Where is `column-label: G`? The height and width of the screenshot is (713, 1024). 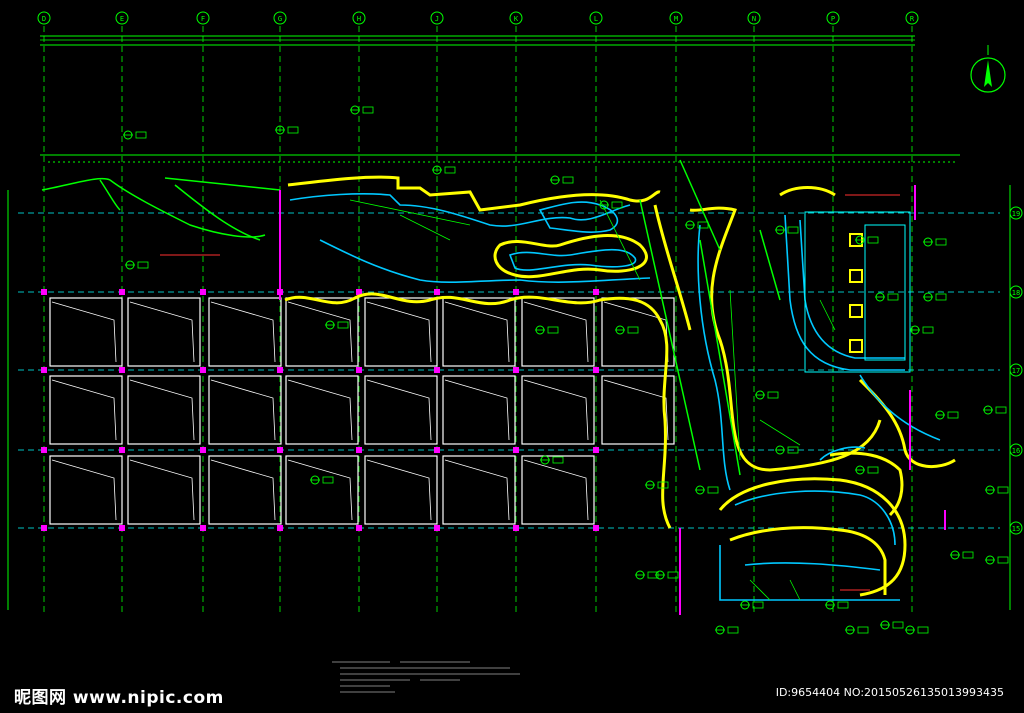
column-label: G is located at coordinates (280, 19).